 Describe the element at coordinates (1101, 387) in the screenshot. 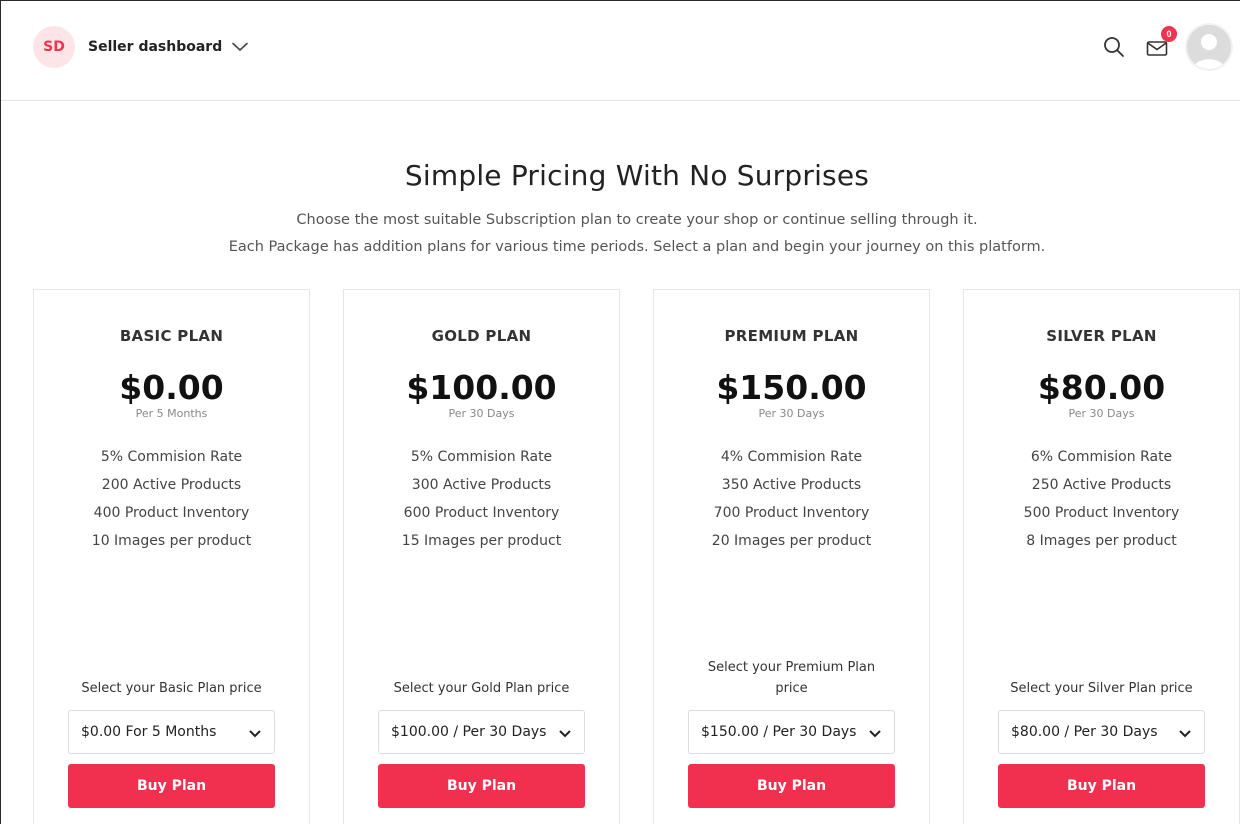

I see `plan-price: $80.00` at that location.